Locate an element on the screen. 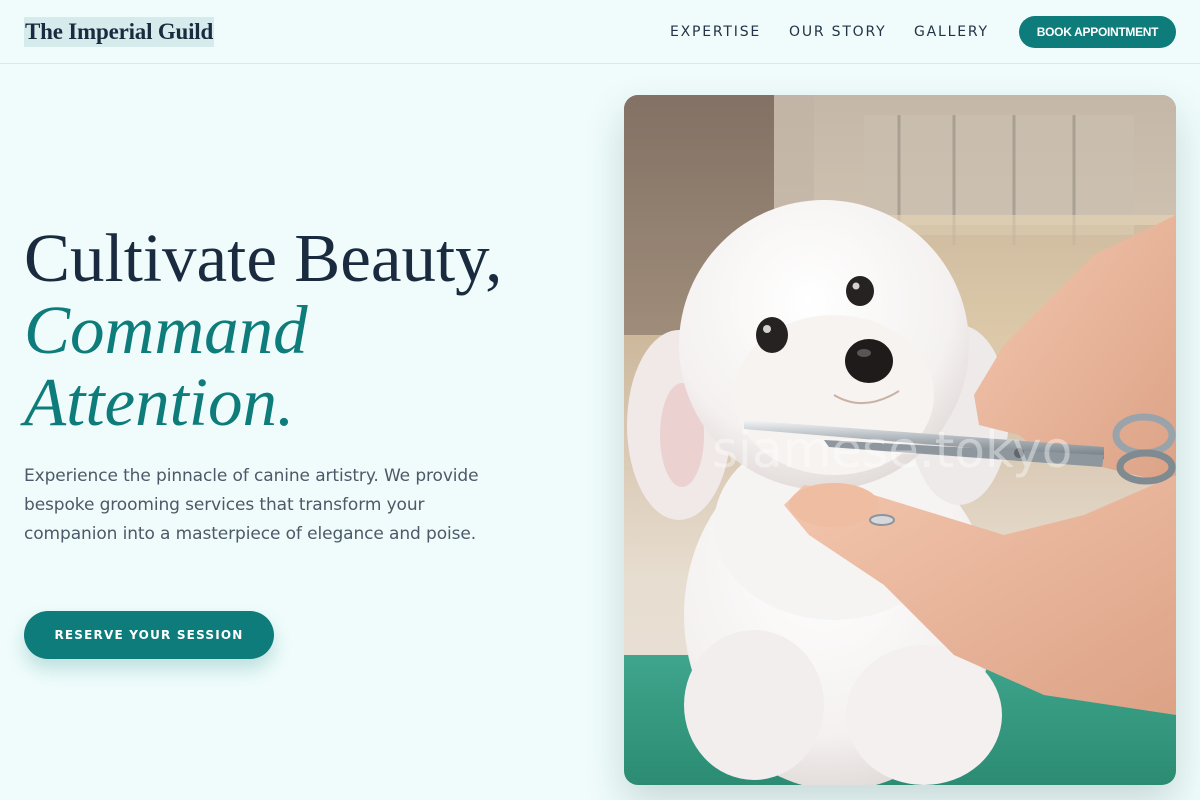 This screenshot has width=1200, height=800. hero-headline-accent: Attention. is located at coordinates (159, 402).